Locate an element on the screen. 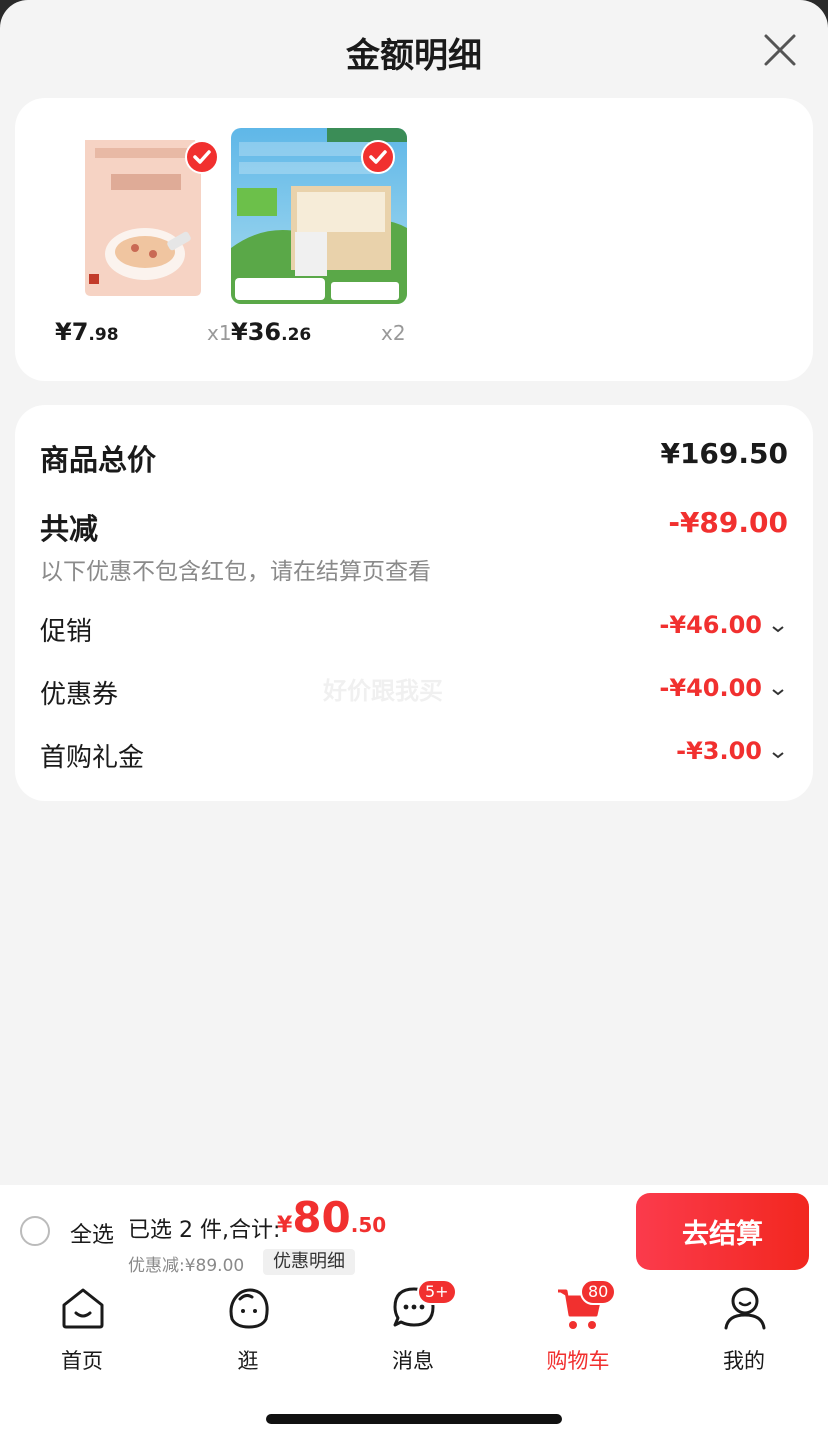 The image size is (828, 1439). product-quantity: x2 is located at coordinates (393, 333).